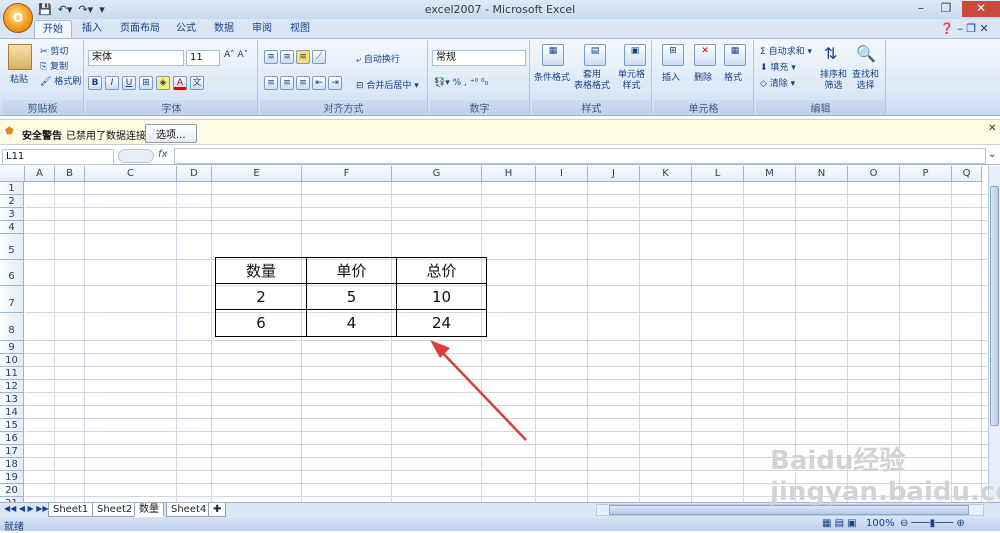 This screenshot has width=1000, height=533. Describe the element at coordinates (53, 29) in the screenshot. I see `tab-home: 开始` at that location.